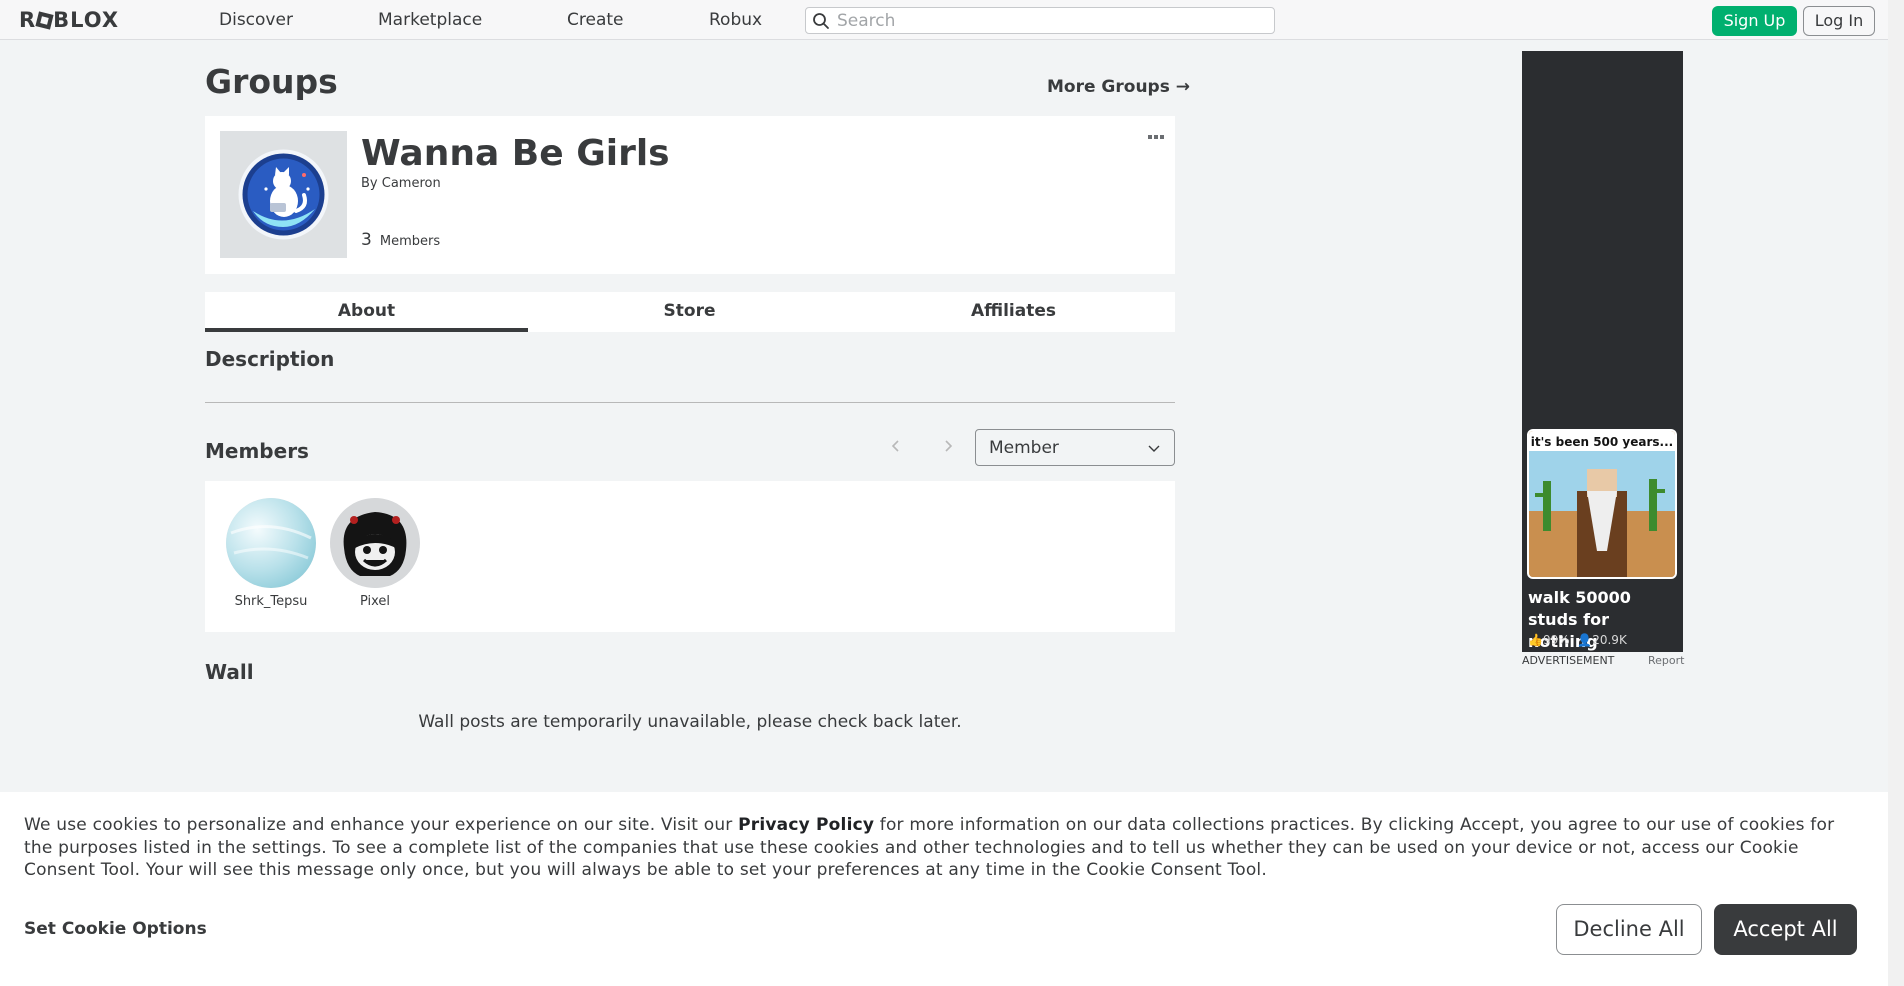  I want to click on ad-label: ADVERTISEMENT, so click(1568, 660).